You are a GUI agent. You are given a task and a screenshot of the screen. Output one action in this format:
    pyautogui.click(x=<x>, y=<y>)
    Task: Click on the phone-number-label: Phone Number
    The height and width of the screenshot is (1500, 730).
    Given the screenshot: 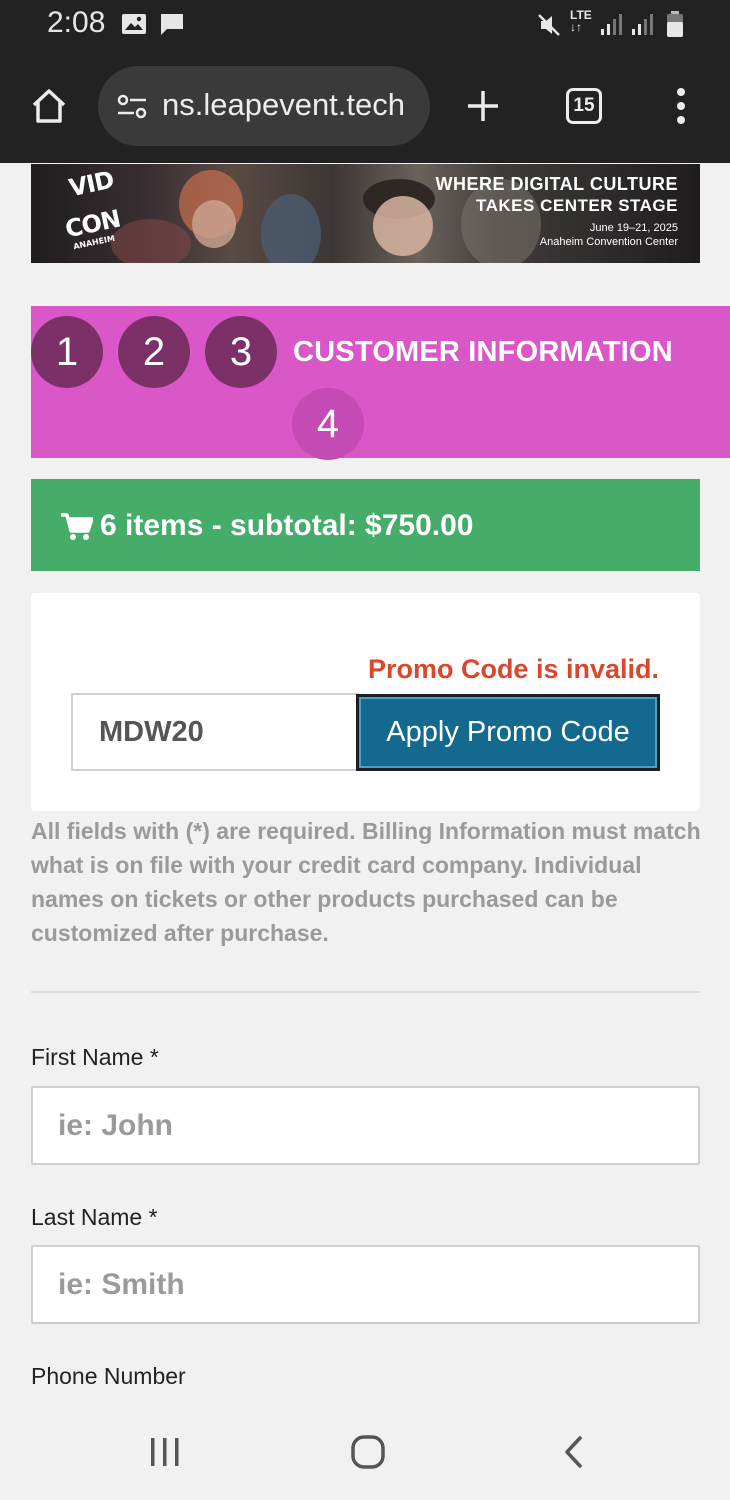 What is the action you would take?
    pyautogui.click(x=108, y=1376)
    